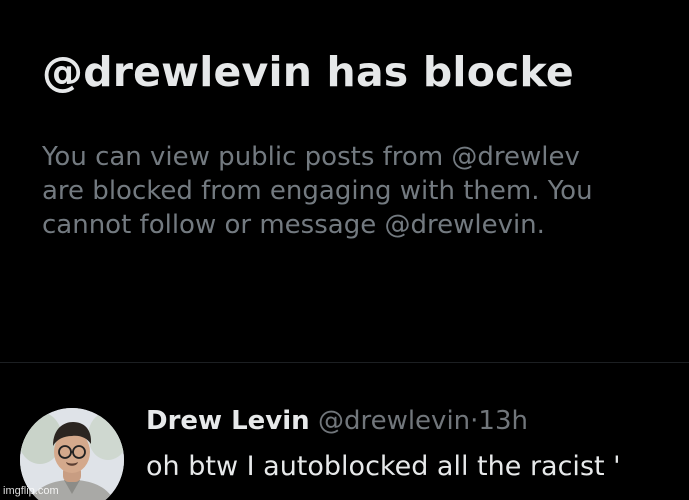 The width and height of the screenshot is (689, 500). Describe the element at coordinates (31, 491) in the screenshot. I see `watermark: imgflip.com` at that location.